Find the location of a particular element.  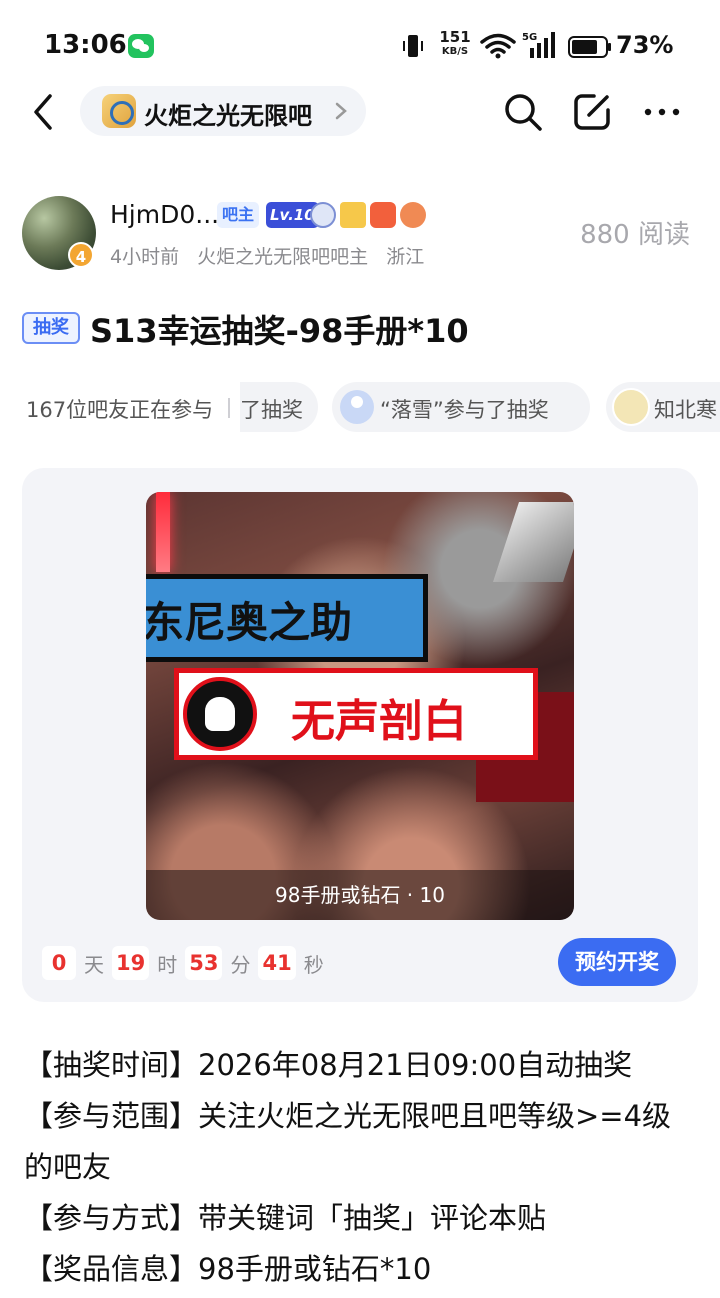

top-nav-bar: 火炬之光无限吧 is located at coordinates (360, 112).